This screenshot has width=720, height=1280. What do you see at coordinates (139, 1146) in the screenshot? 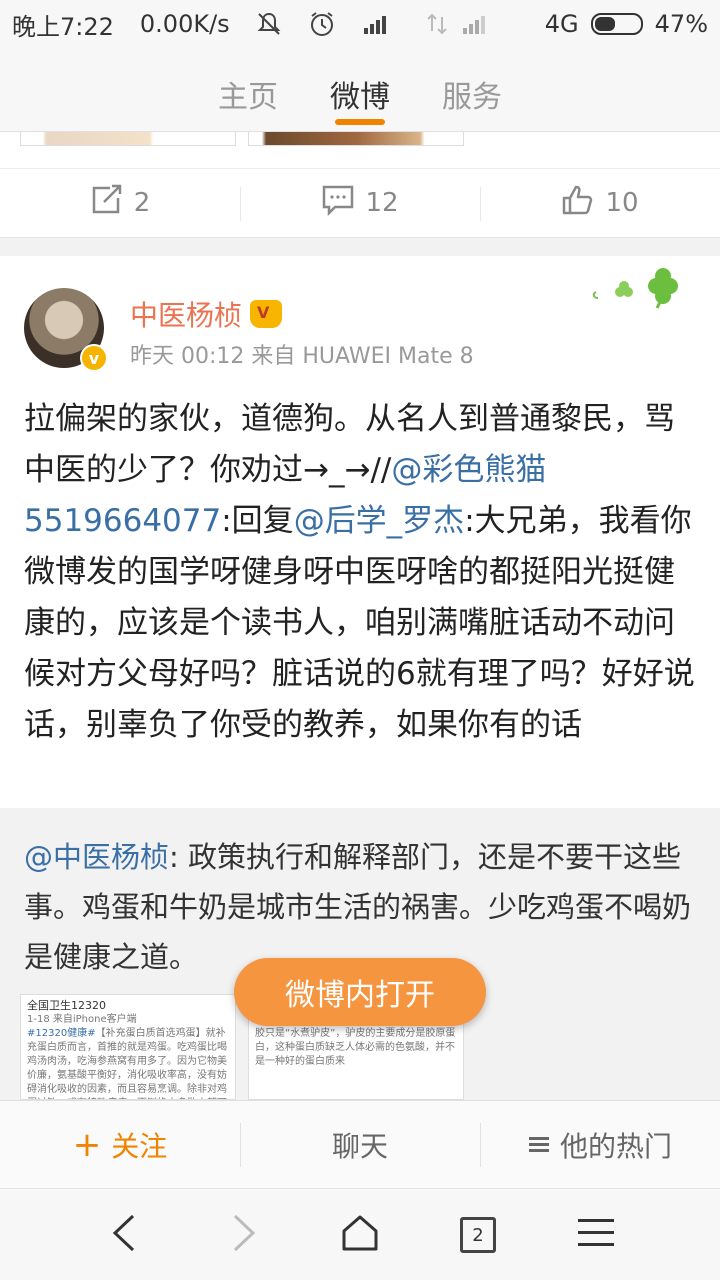
I see `follow-label: 关注` at bounding box center [139, 1146].